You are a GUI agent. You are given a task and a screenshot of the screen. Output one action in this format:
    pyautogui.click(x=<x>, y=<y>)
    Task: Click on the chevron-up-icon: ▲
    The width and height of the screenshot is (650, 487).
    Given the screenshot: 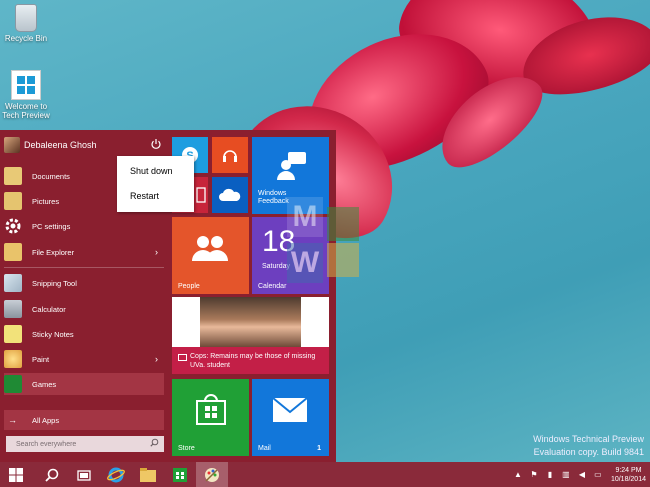 What is the action you would take?
    pyautogui.click(x=518, y=475)
    